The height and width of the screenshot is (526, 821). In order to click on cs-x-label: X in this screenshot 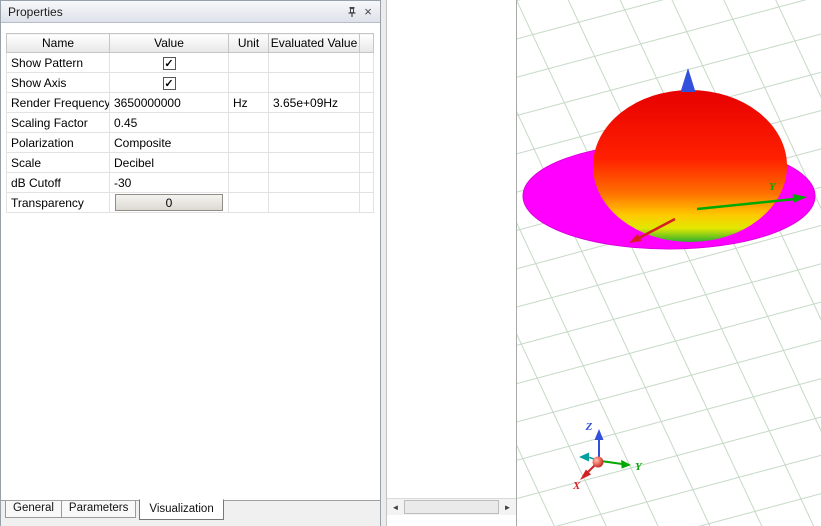, I will do `click(576, 486)`.